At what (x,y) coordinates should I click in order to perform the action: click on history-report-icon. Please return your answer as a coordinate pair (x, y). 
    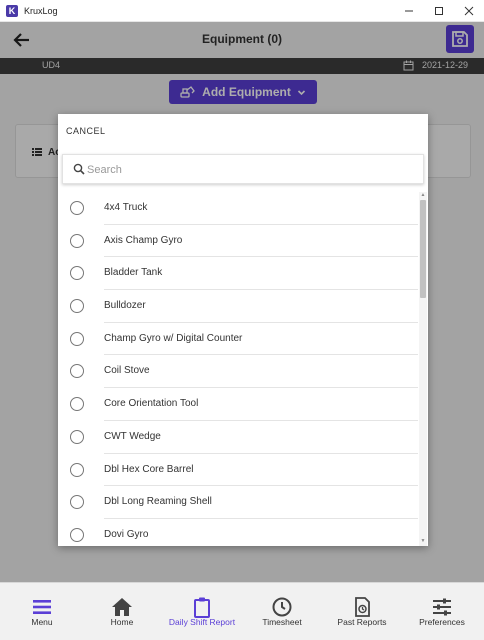
    Looking at the image, I should click on (362, 607).